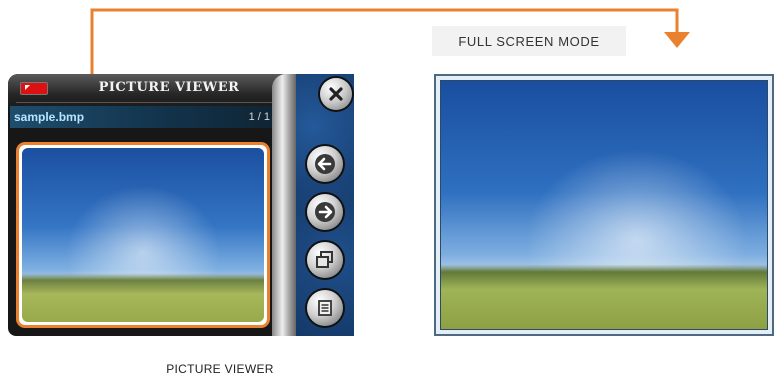 The image size is (774, 383). What do you see at coordinates (529, 41) in the screenshot?
I see `full-screen-mode-label: FULL SCREEN MODE` at bounding box center [529, 41].